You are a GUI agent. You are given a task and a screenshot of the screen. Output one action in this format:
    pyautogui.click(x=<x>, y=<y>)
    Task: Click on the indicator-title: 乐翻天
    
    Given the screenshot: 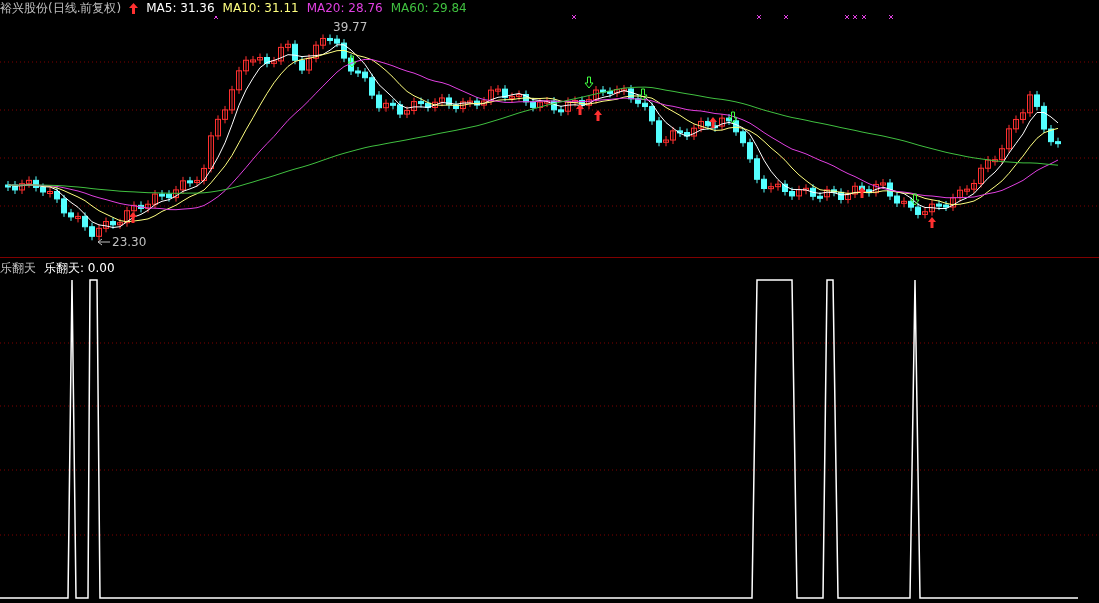 What is the action you would take?
    pyautogui.click(x=18, y=268)
    